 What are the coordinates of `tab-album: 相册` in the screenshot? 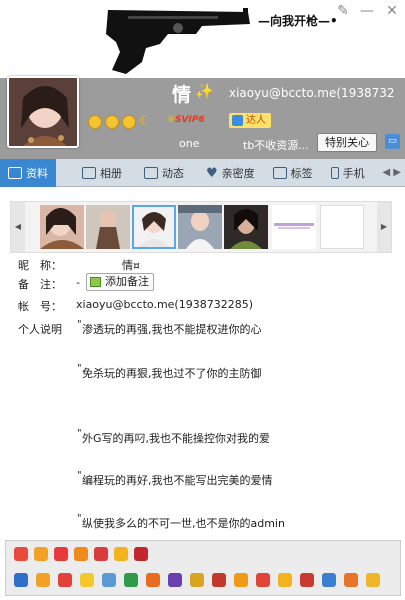 It's located at (102, 173).